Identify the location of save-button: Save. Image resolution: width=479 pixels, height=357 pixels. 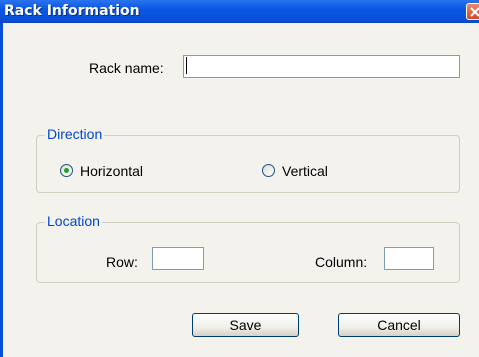
(245, 325).